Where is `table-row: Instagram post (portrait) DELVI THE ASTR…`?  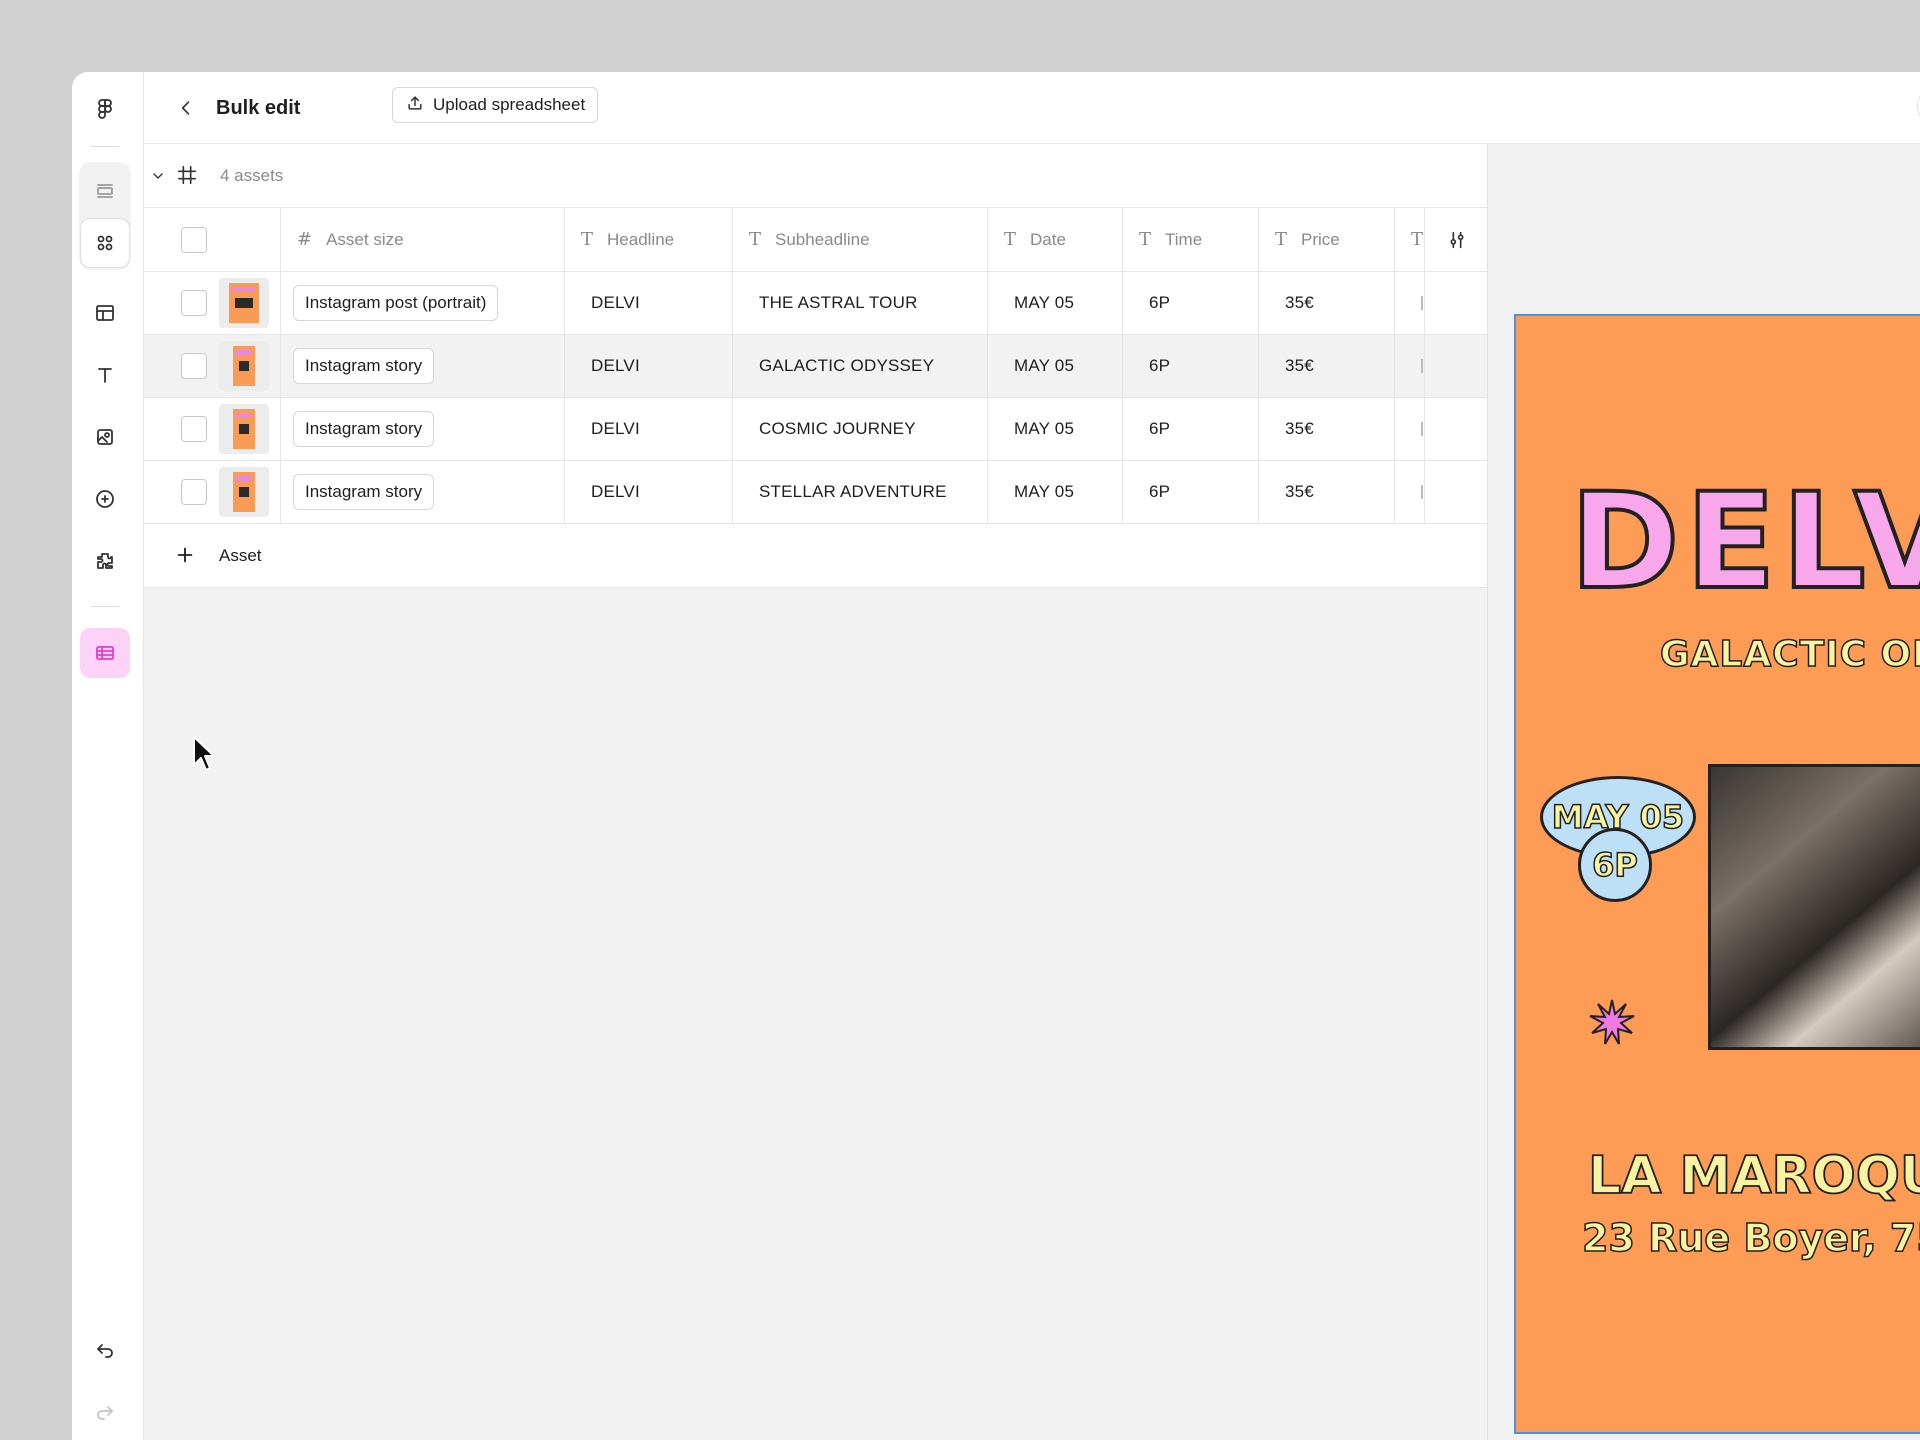 table-row: Instagram post (portrait) DELVI THE ASTR… is located at coordinates (815, 303).